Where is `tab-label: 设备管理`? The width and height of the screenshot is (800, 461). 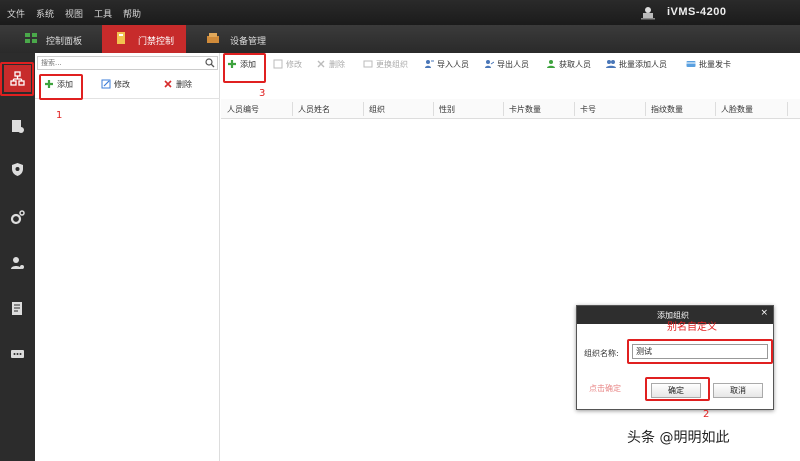
tab-label: 设备管理 is located at coordinates (248, 42).